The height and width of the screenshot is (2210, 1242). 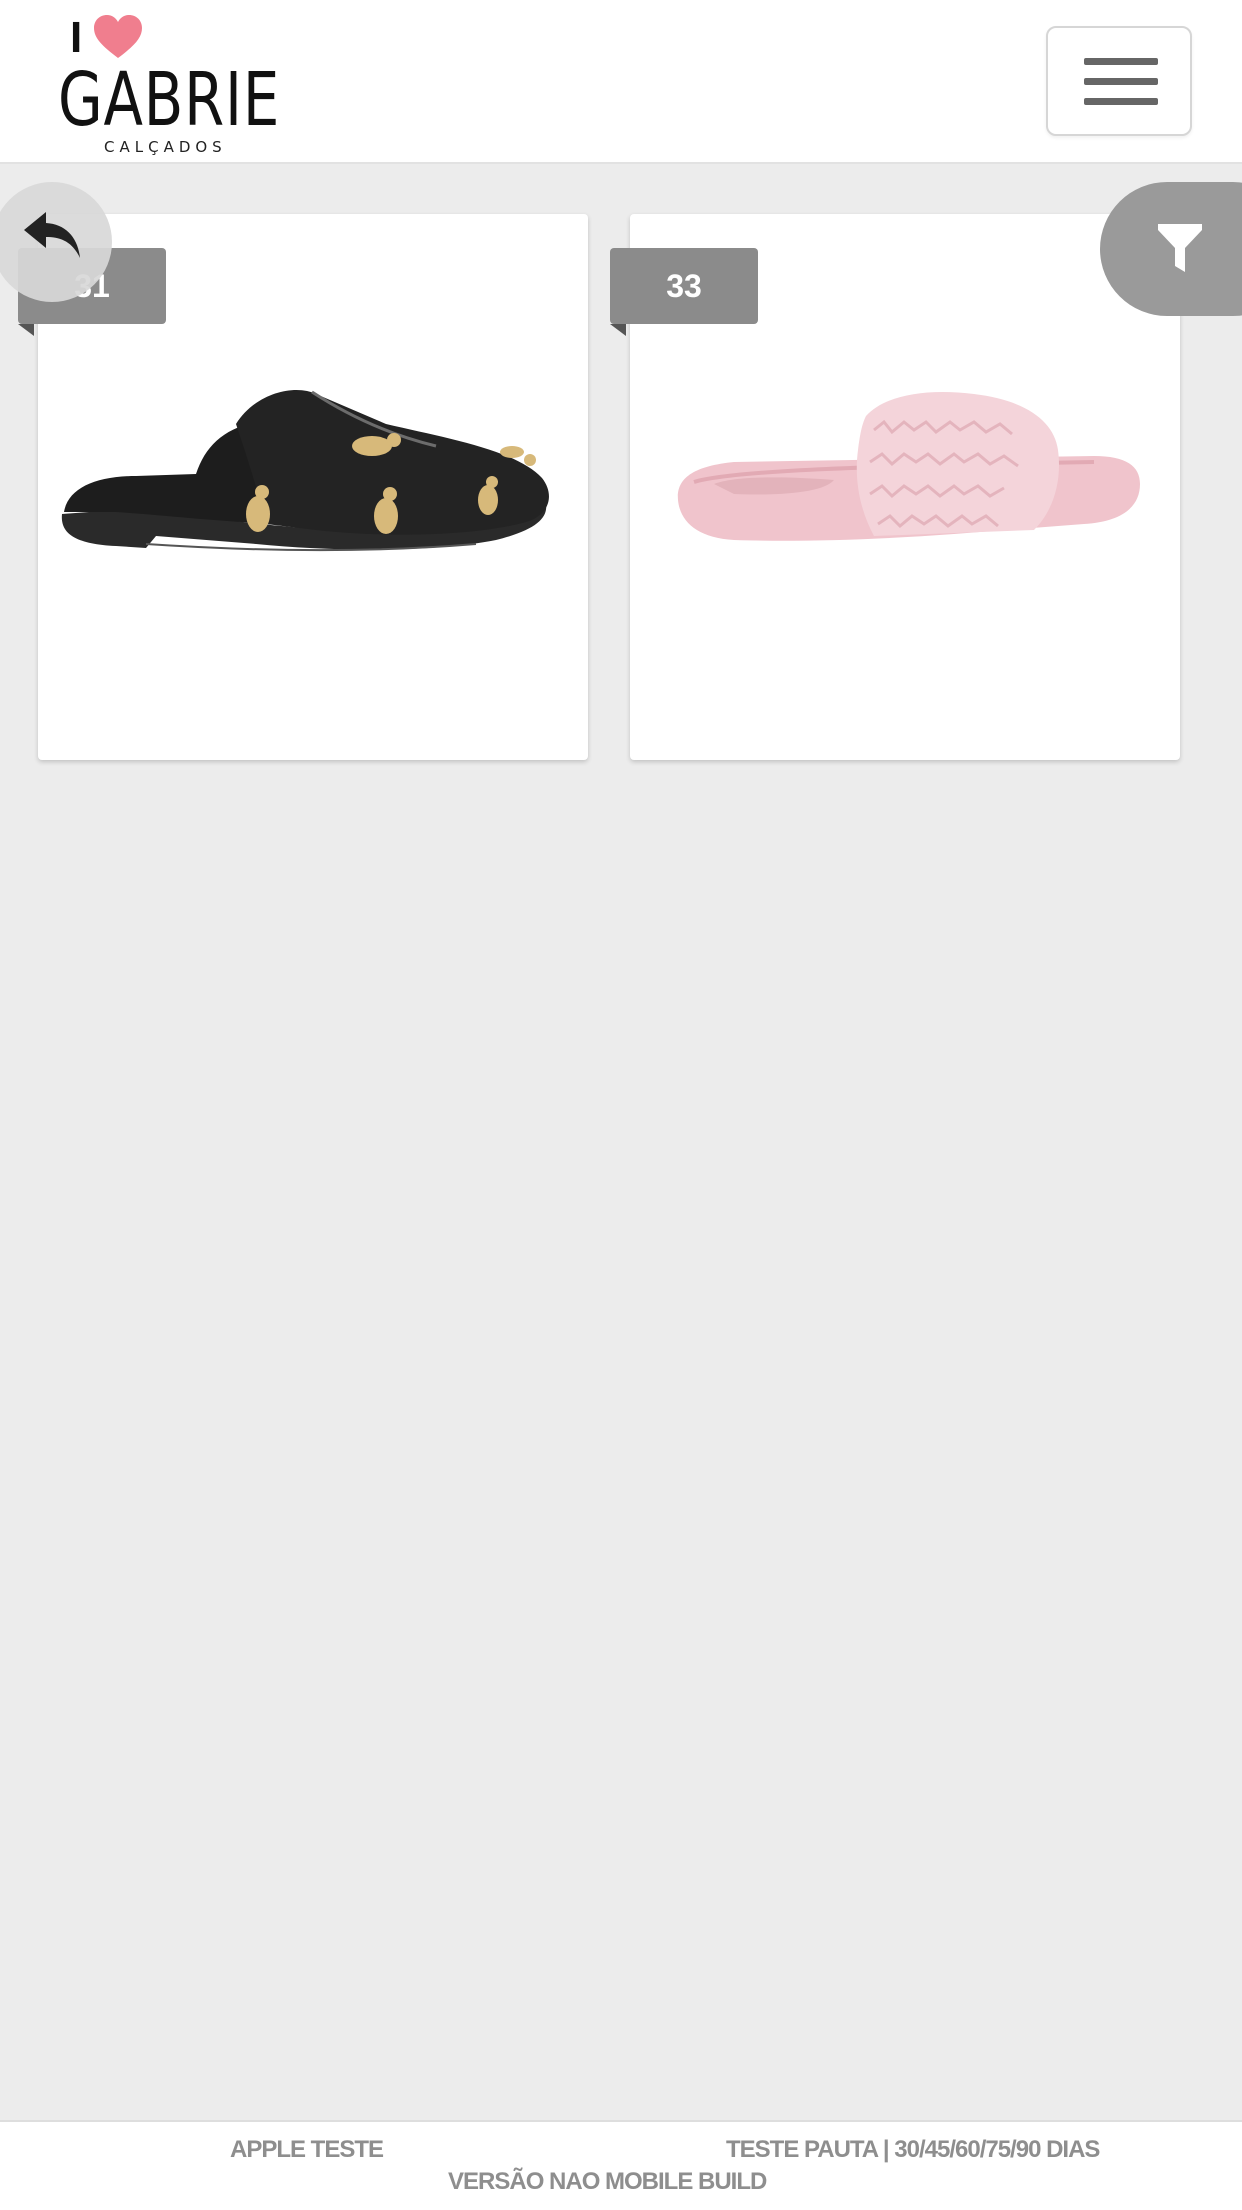 I want to click on size-badge: 33, so click(x=684, y=292).